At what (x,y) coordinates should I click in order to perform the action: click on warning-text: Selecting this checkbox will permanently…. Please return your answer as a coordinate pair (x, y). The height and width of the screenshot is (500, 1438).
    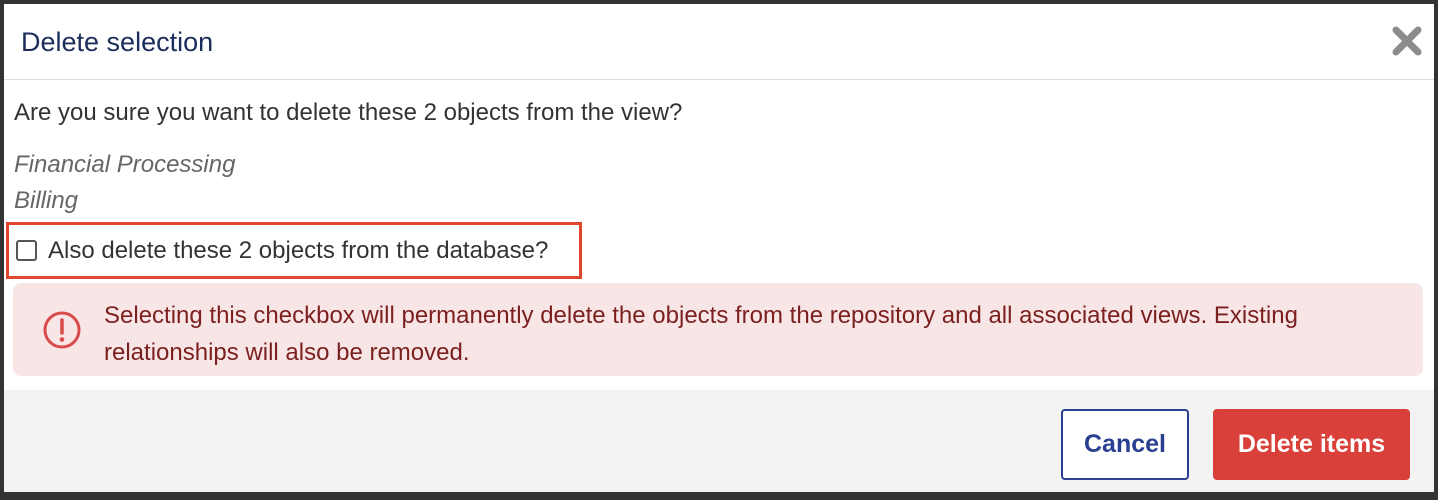
    Looking at the image, I should click on (701, 334).